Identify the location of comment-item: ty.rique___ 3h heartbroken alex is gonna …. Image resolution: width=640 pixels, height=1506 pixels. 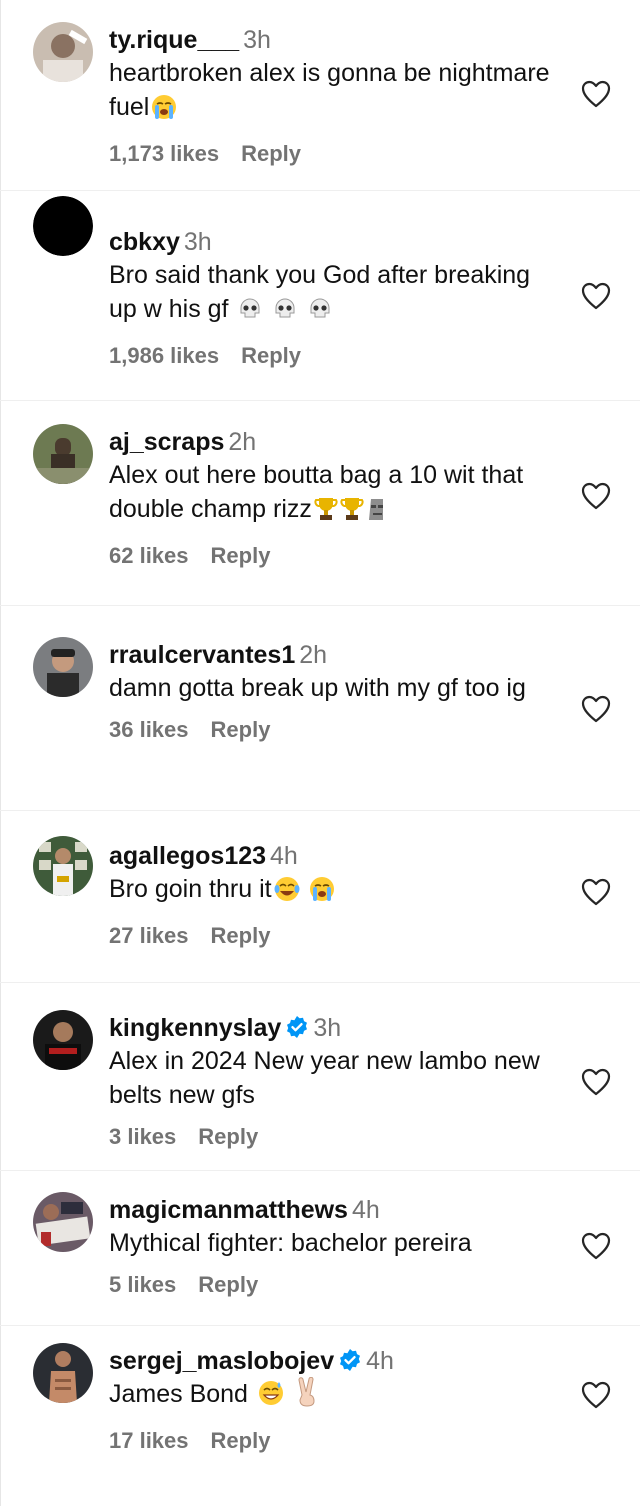
(320, 95).